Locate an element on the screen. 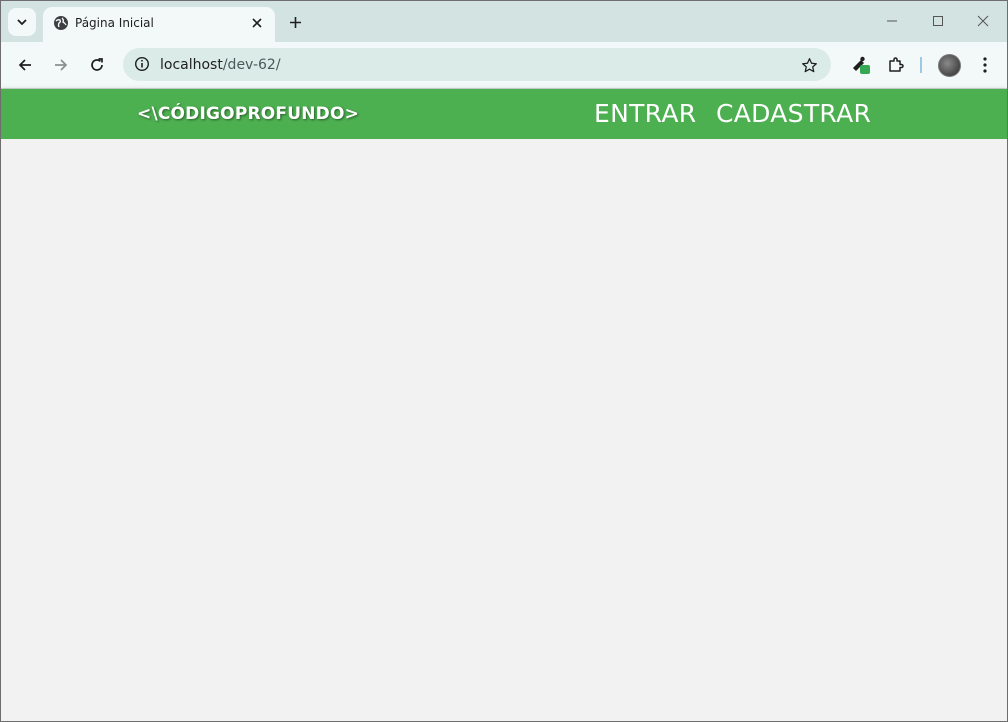 The image size is (1008, 722). extensions-button is located at coordinates (896, 65).